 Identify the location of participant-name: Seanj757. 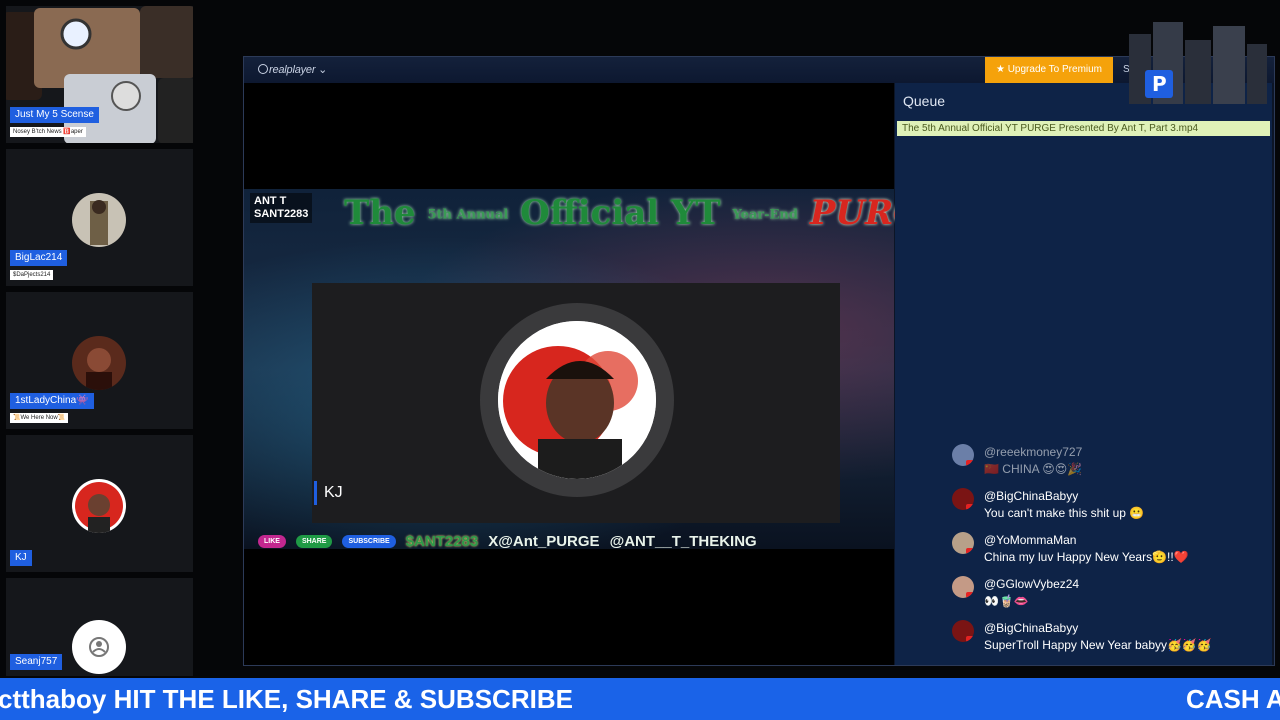
(36, 662).